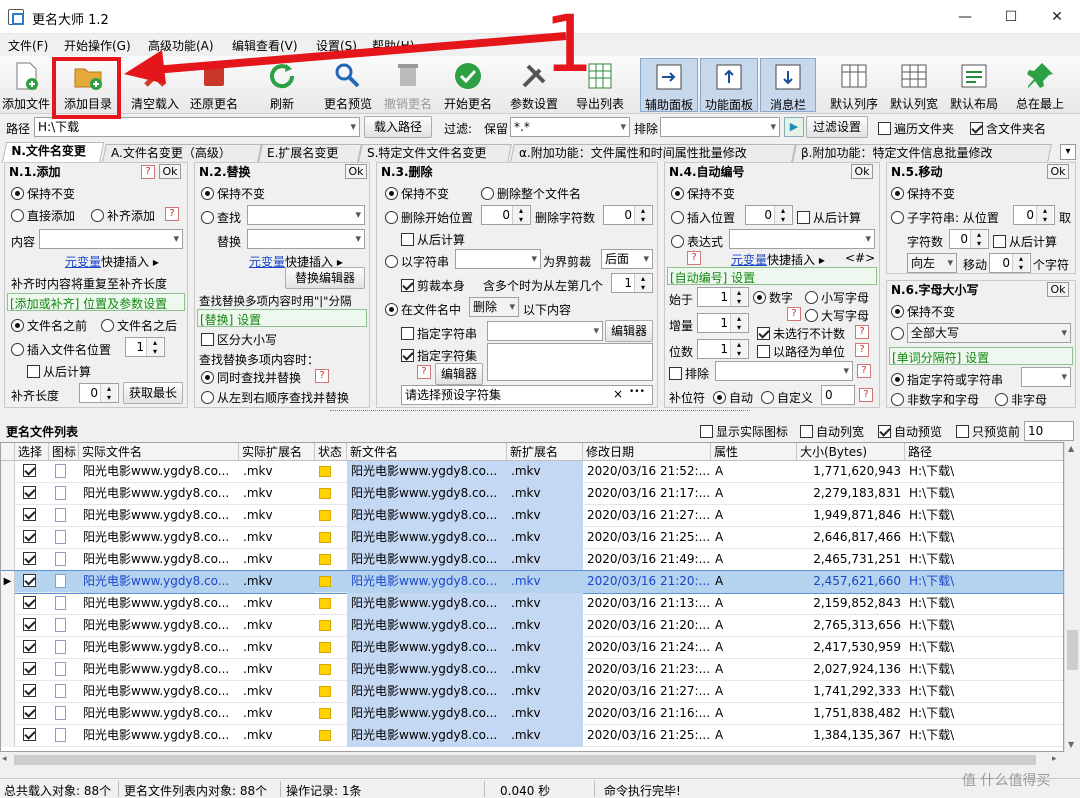 The height and width of the screenshot is (798, 1080). Describe the element at coordinates (723, 349) in the screenshot. I see `width-stepper: 1` at that location.